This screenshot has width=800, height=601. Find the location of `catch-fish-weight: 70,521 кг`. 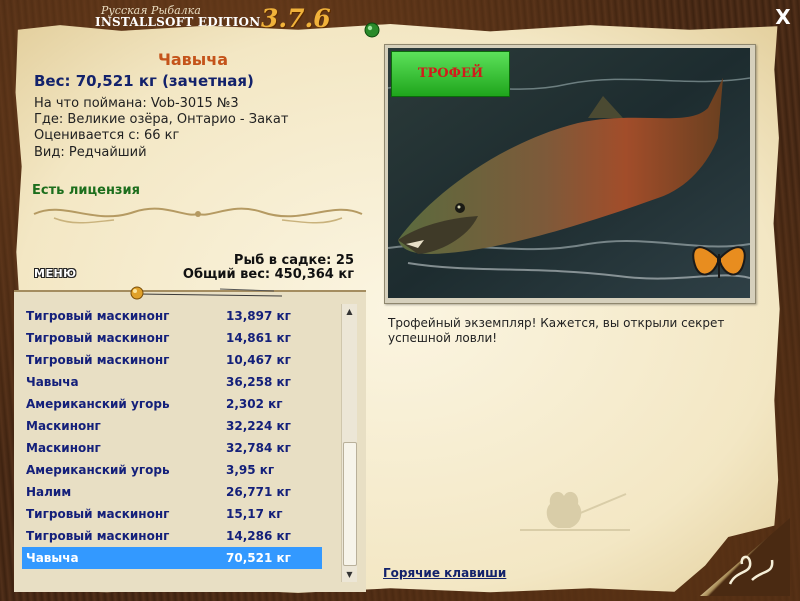

catch-fish-weight: 70,521 кг is located at coordinates (258, 558).